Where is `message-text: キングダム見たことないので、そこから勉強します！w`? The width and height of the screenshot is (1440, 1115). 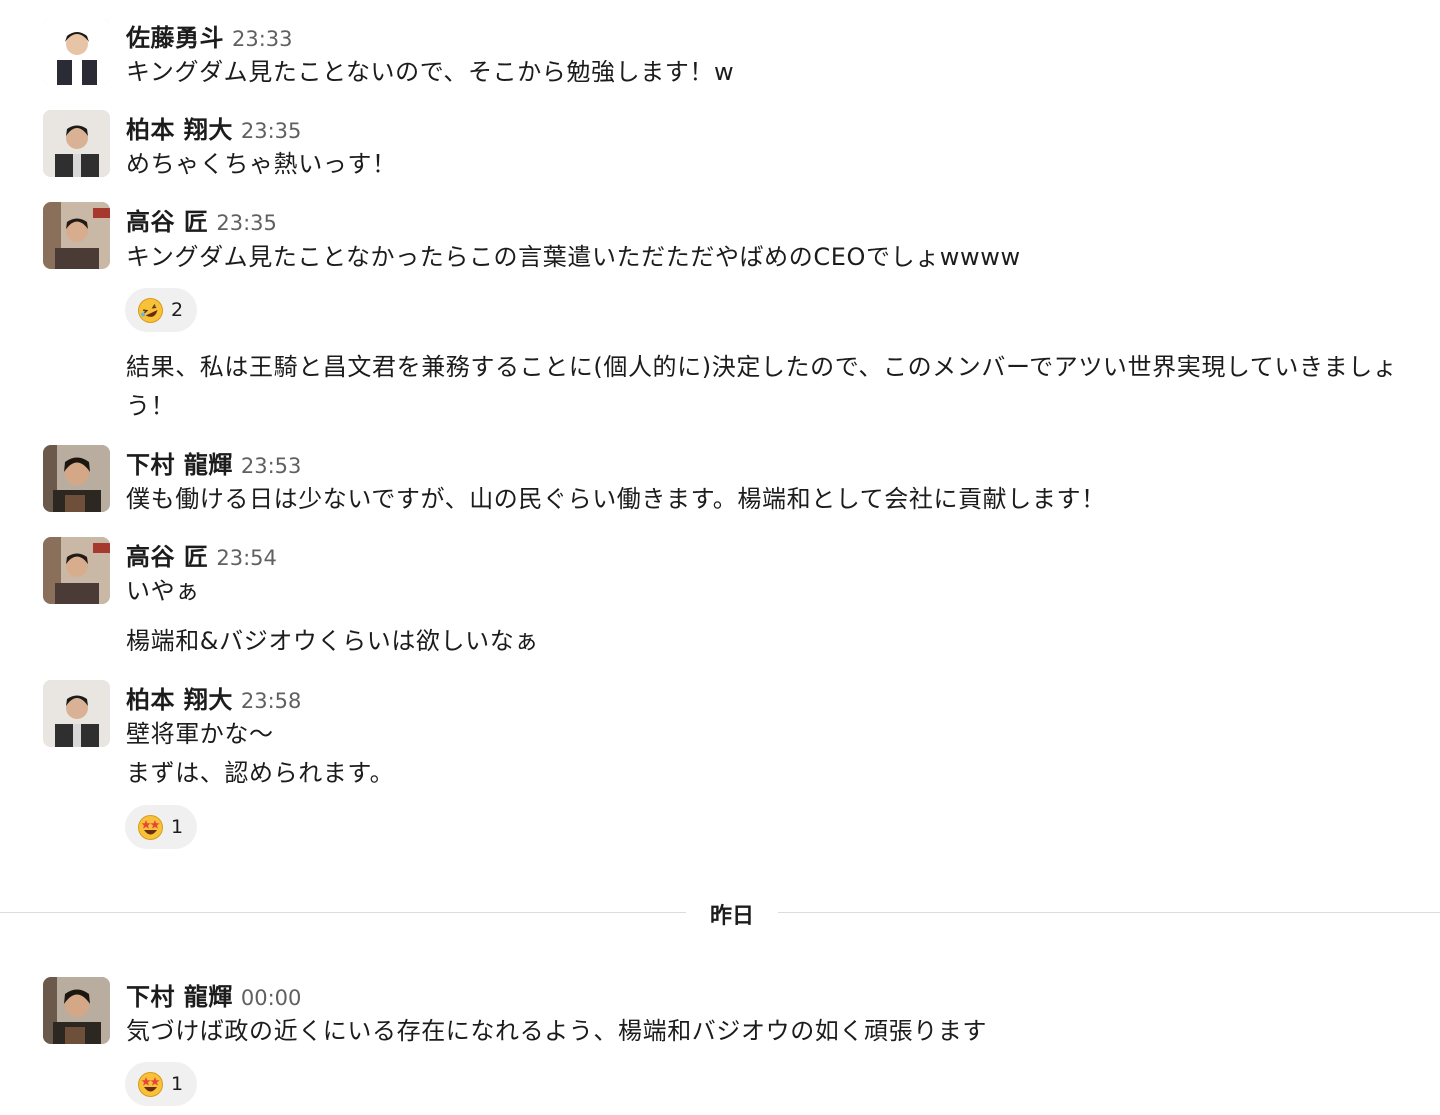 message-text: キングダム見たことないので、そこから勉強します！w is located at coordinates (430, 72).